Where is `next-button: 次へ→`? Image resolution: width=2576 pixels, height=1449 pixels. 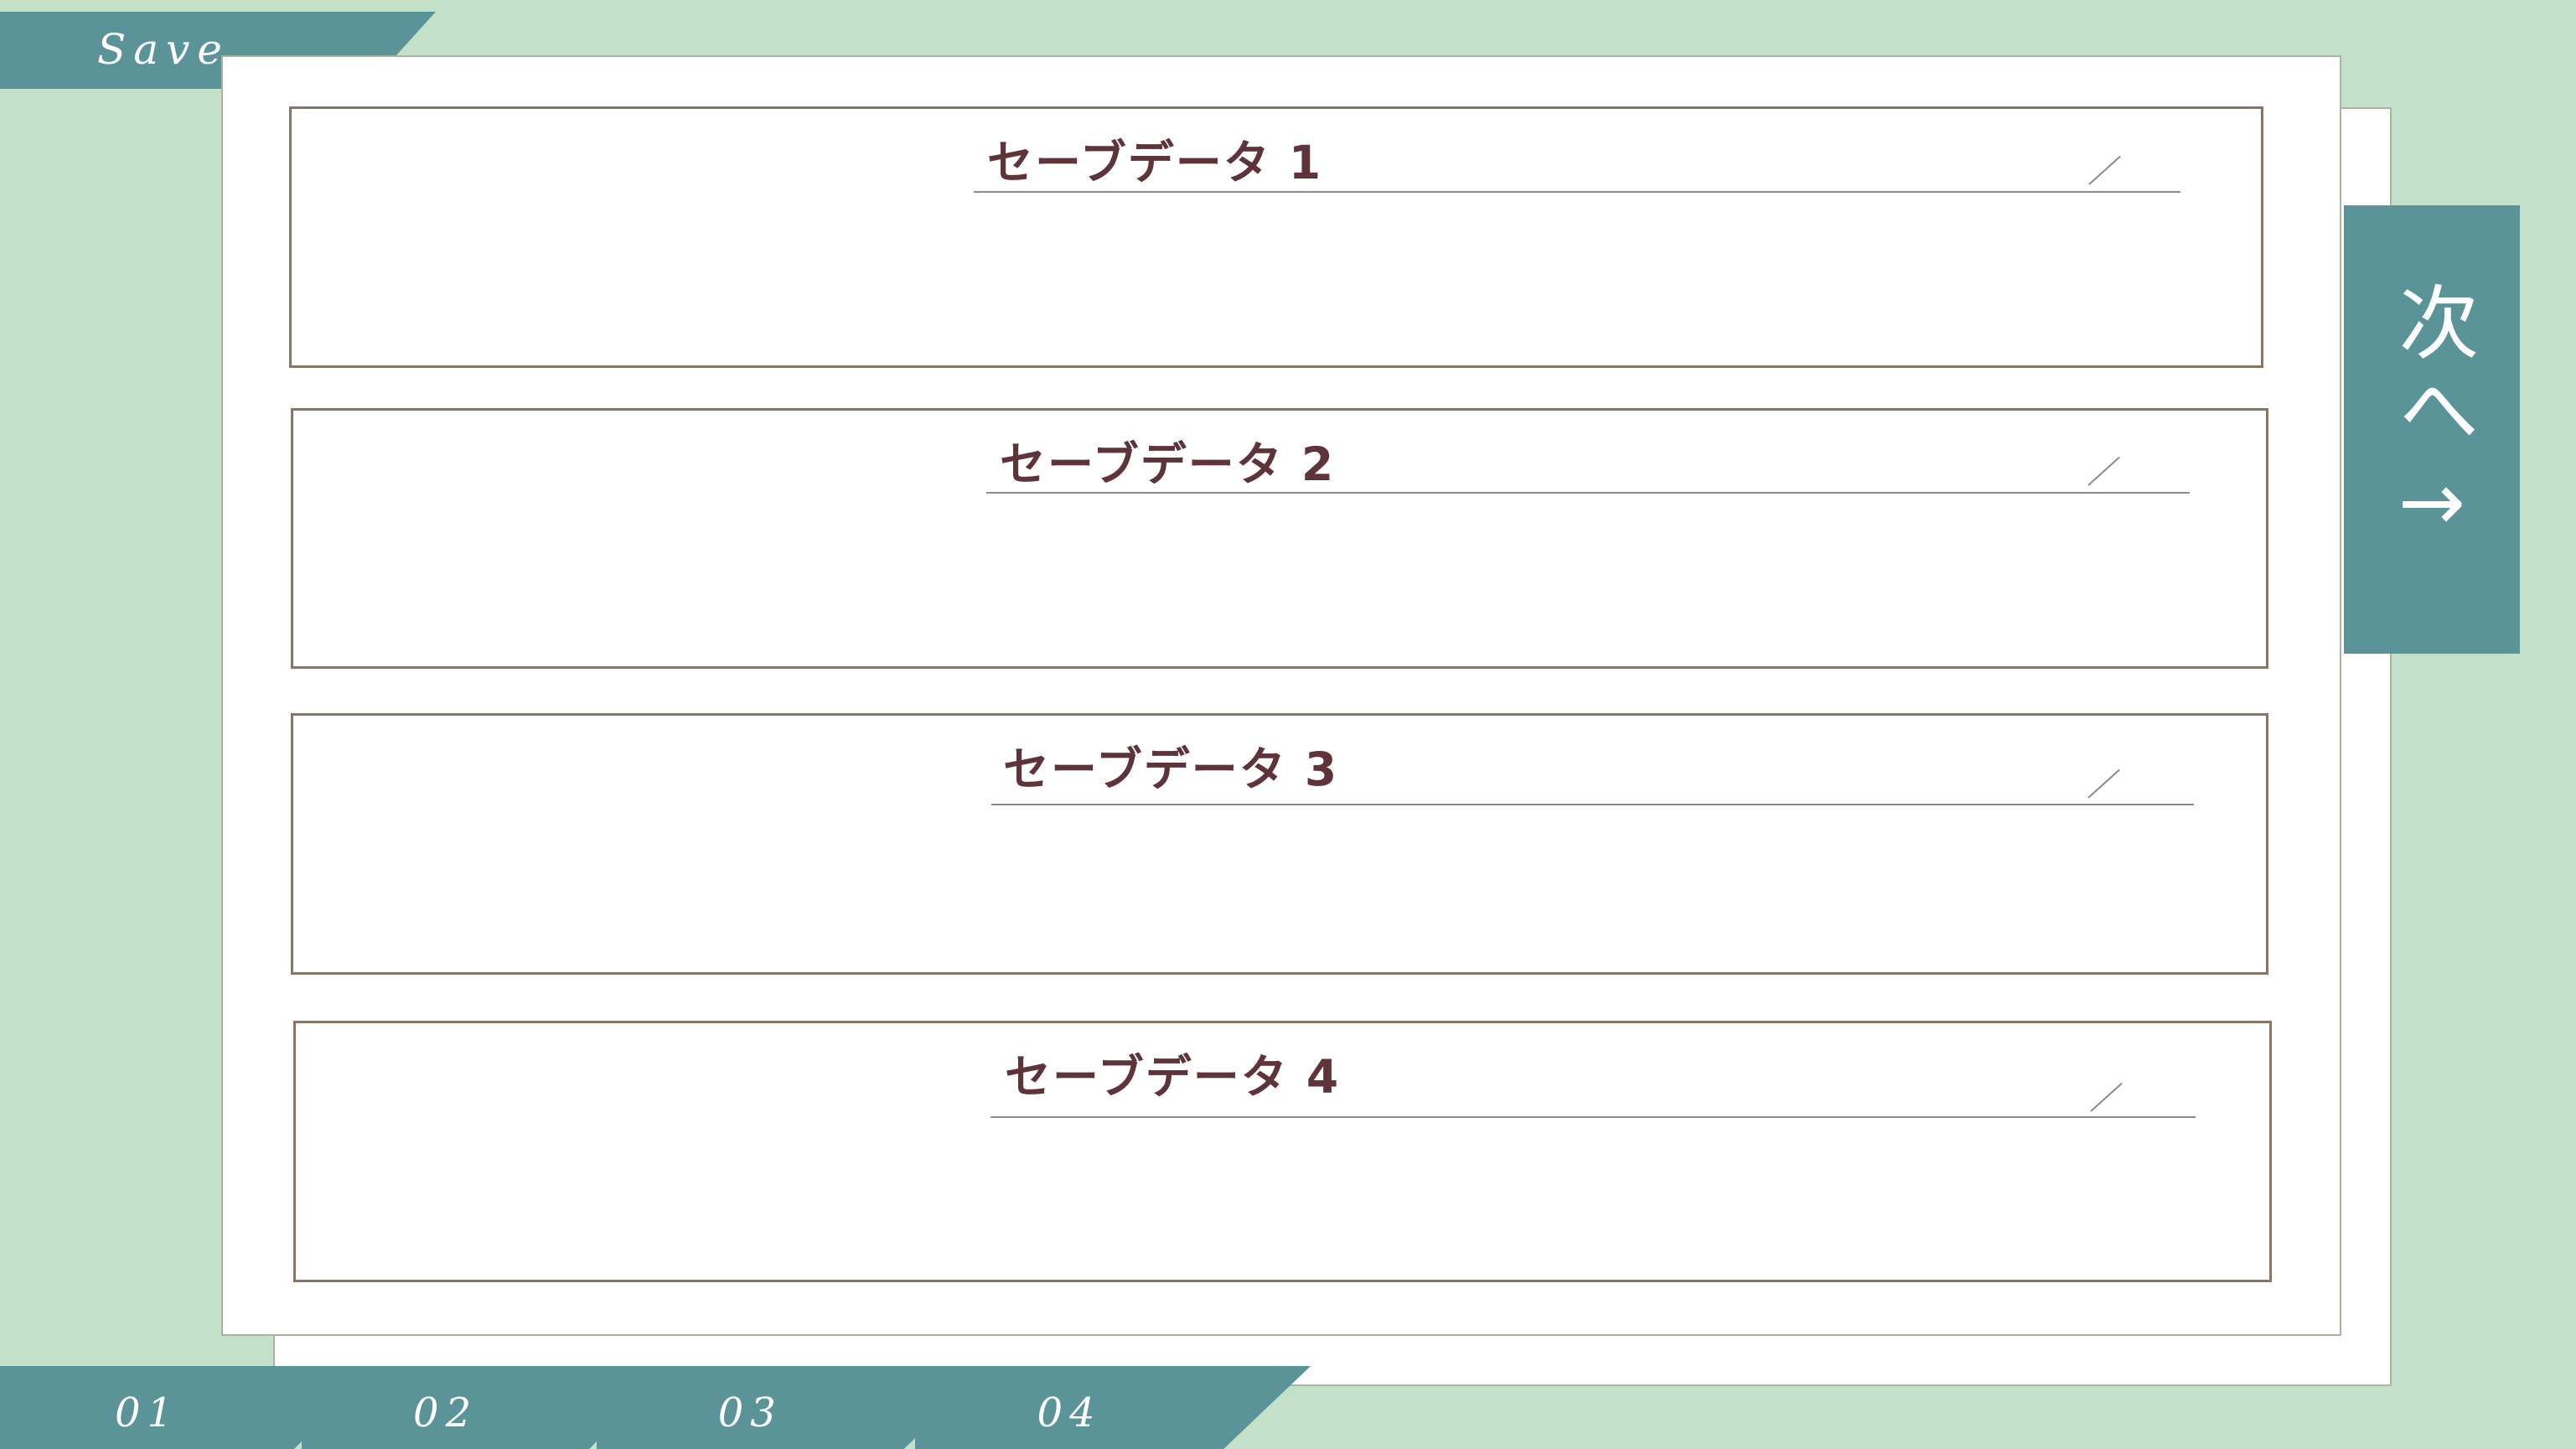 next-button: 次へ→ is located at coordinates (2432, 429).